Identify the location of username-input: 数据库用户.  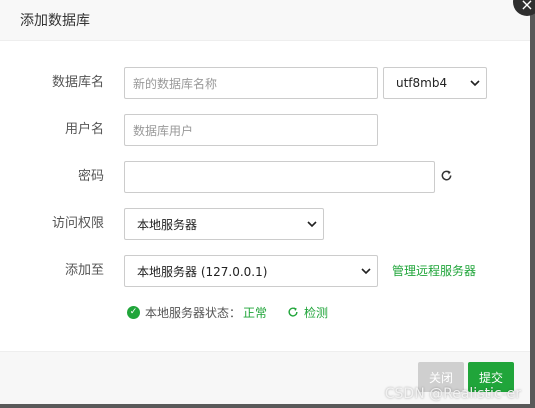
(251, 130).